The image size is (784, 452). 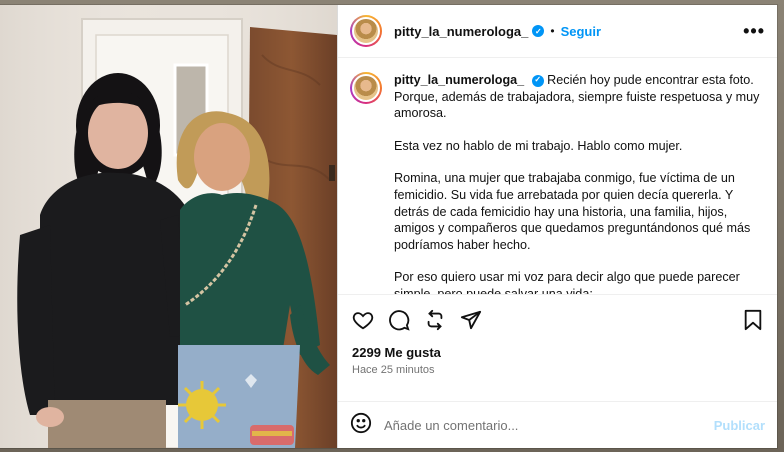 What do you see at coordinates (557, 352) in the screenshot?
I see `likes-count: 2299 Me gusta` at bounding box center [557, 352].